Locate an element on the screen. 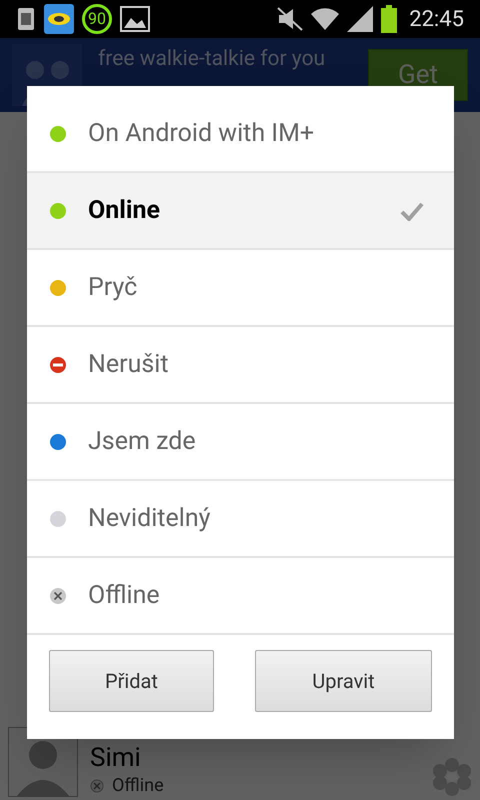  sim-card-icon is located at coordinates (26, 19).